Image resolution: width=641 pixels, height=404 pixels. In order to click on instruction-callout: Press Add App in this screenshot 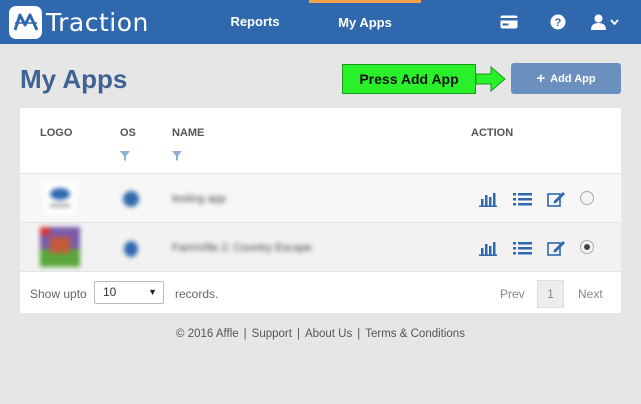, I will do `click(409, 79)`.